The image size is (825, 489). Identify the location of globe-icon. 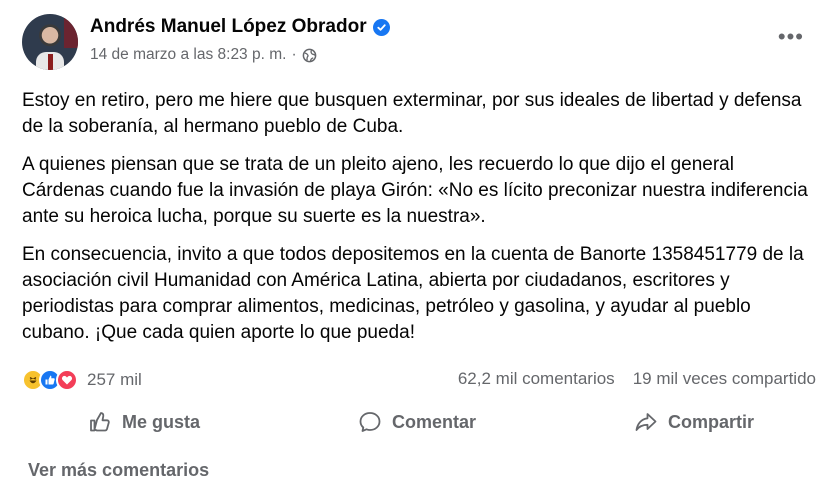
(309, 55).